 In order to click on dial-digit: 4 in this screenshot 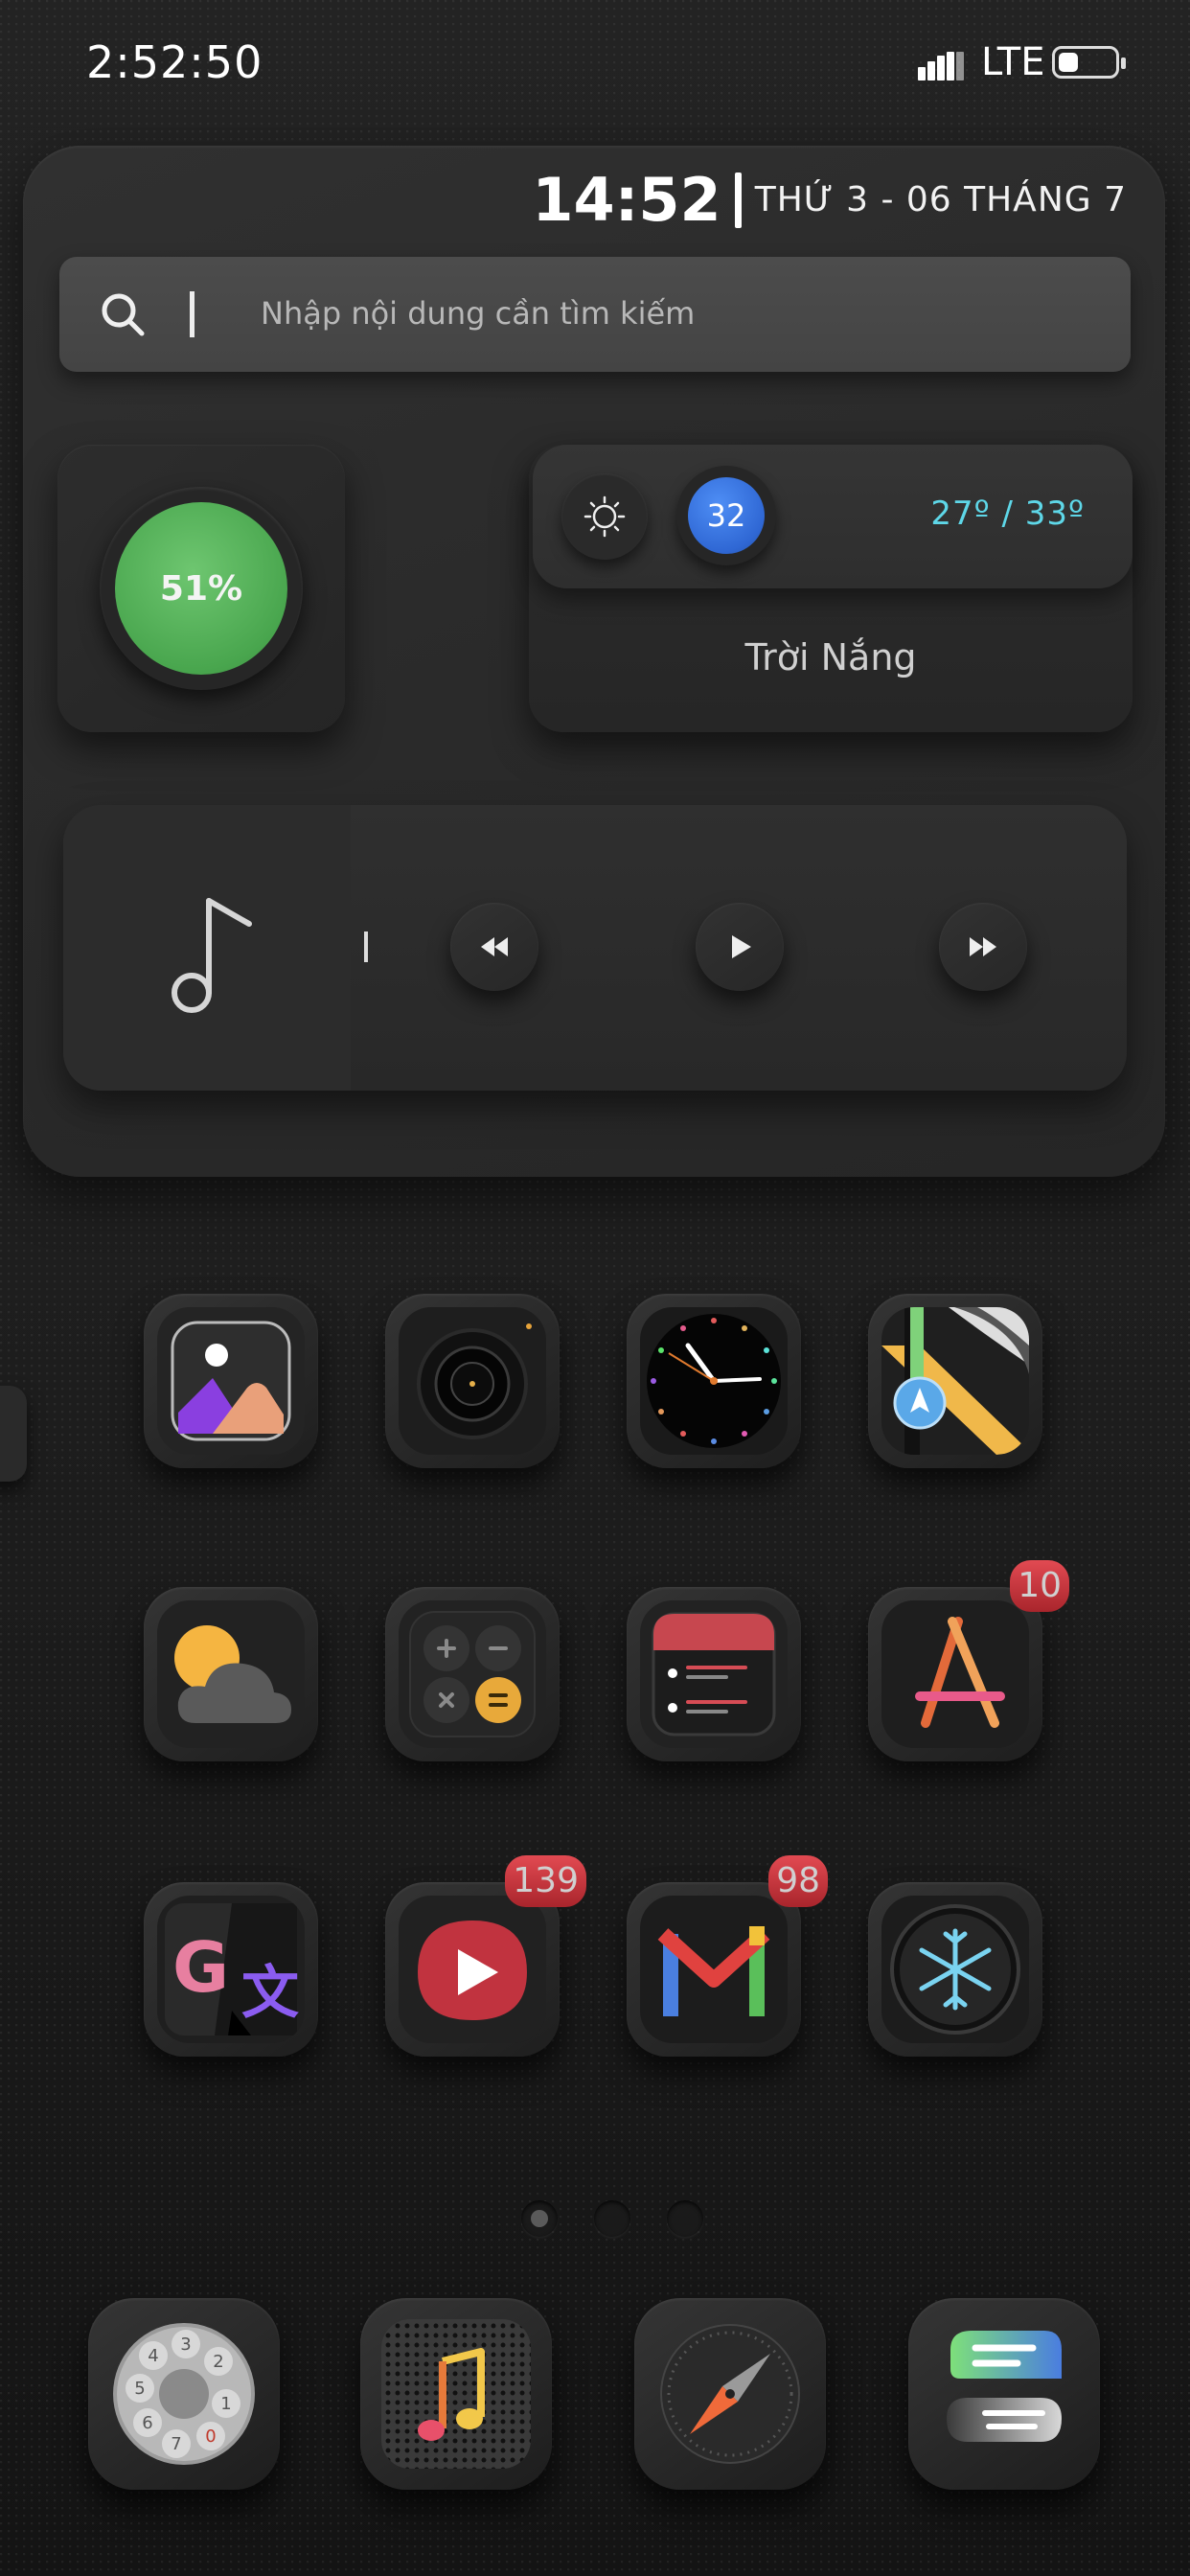, I will do `click(153, 2356)`.